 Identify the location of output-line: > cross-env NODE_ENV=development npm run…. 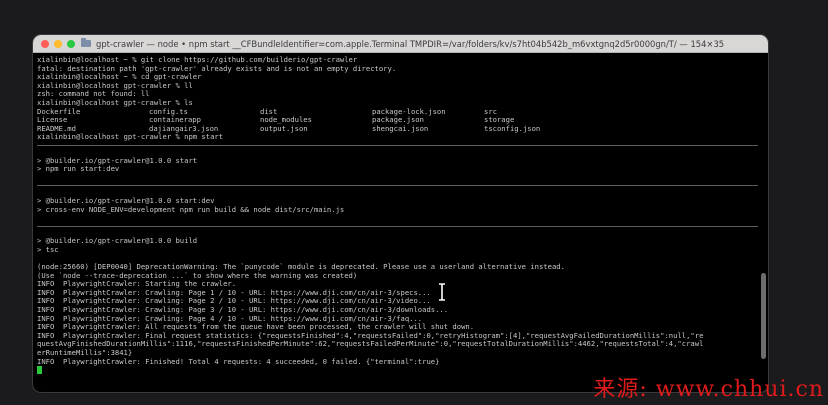
(191, 209).